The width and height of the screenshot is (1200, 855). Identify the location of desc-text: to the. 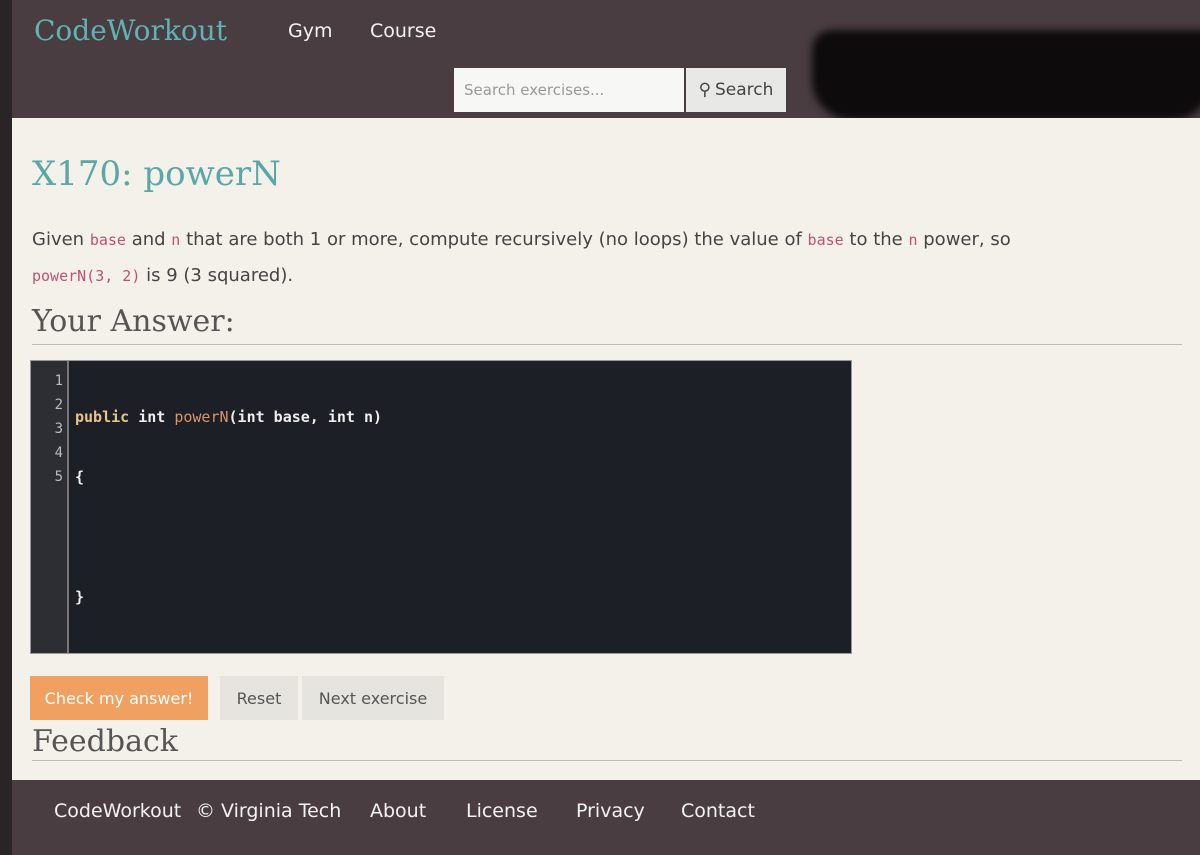
(876, 239).